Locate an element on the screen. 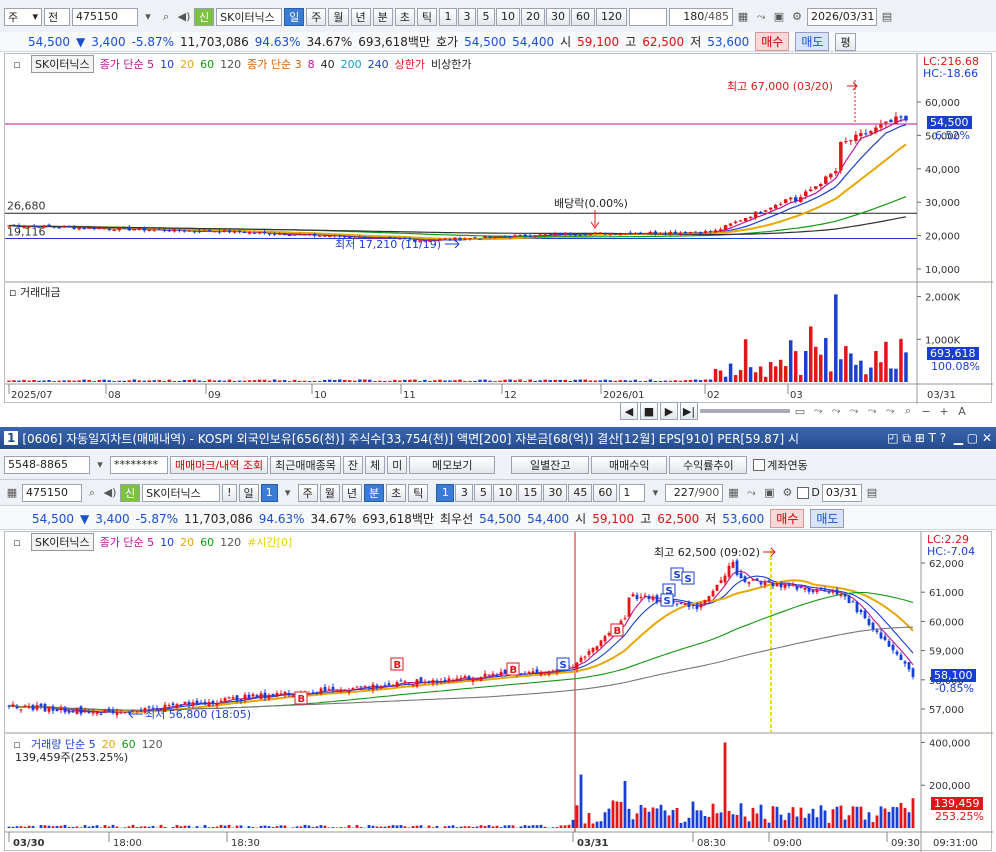  b-interval-1: 1 is located at coordinates (445, 493).